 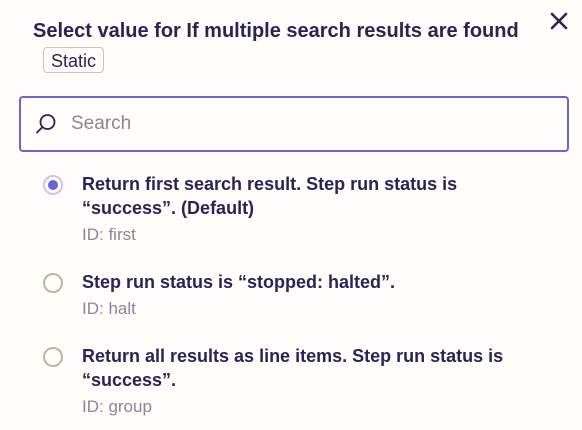 What do you see at coordinates (109, 234) in the screenshot?
I see `option-id: ID: first` at bounding box center [109, 234].